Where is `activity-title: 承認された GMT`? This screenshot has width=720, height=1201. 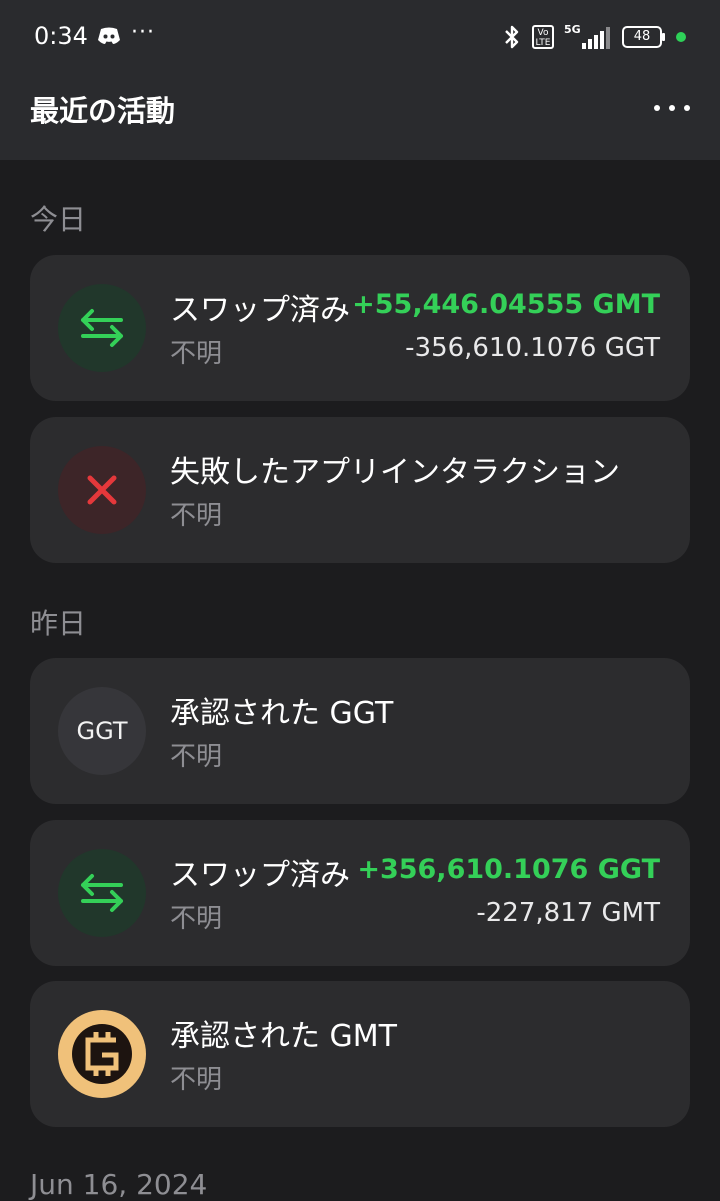 activity-title: 承認された GMT is located at coordinates (283, 1036).